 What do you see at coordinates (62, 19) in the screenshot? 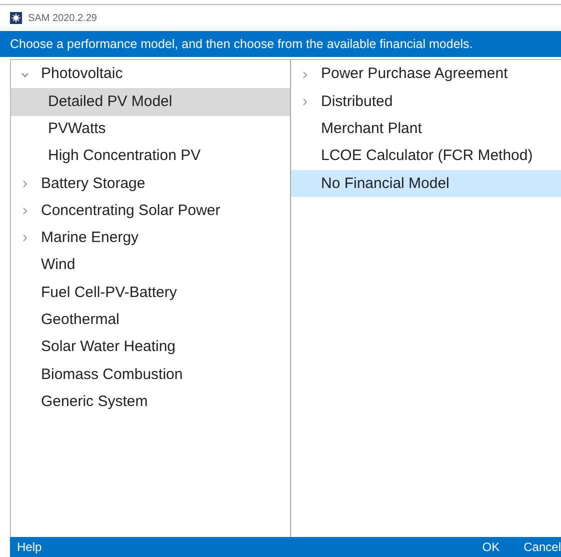
I see `window-title: SAM 2020.2.29` at bounding box center [62, 19].